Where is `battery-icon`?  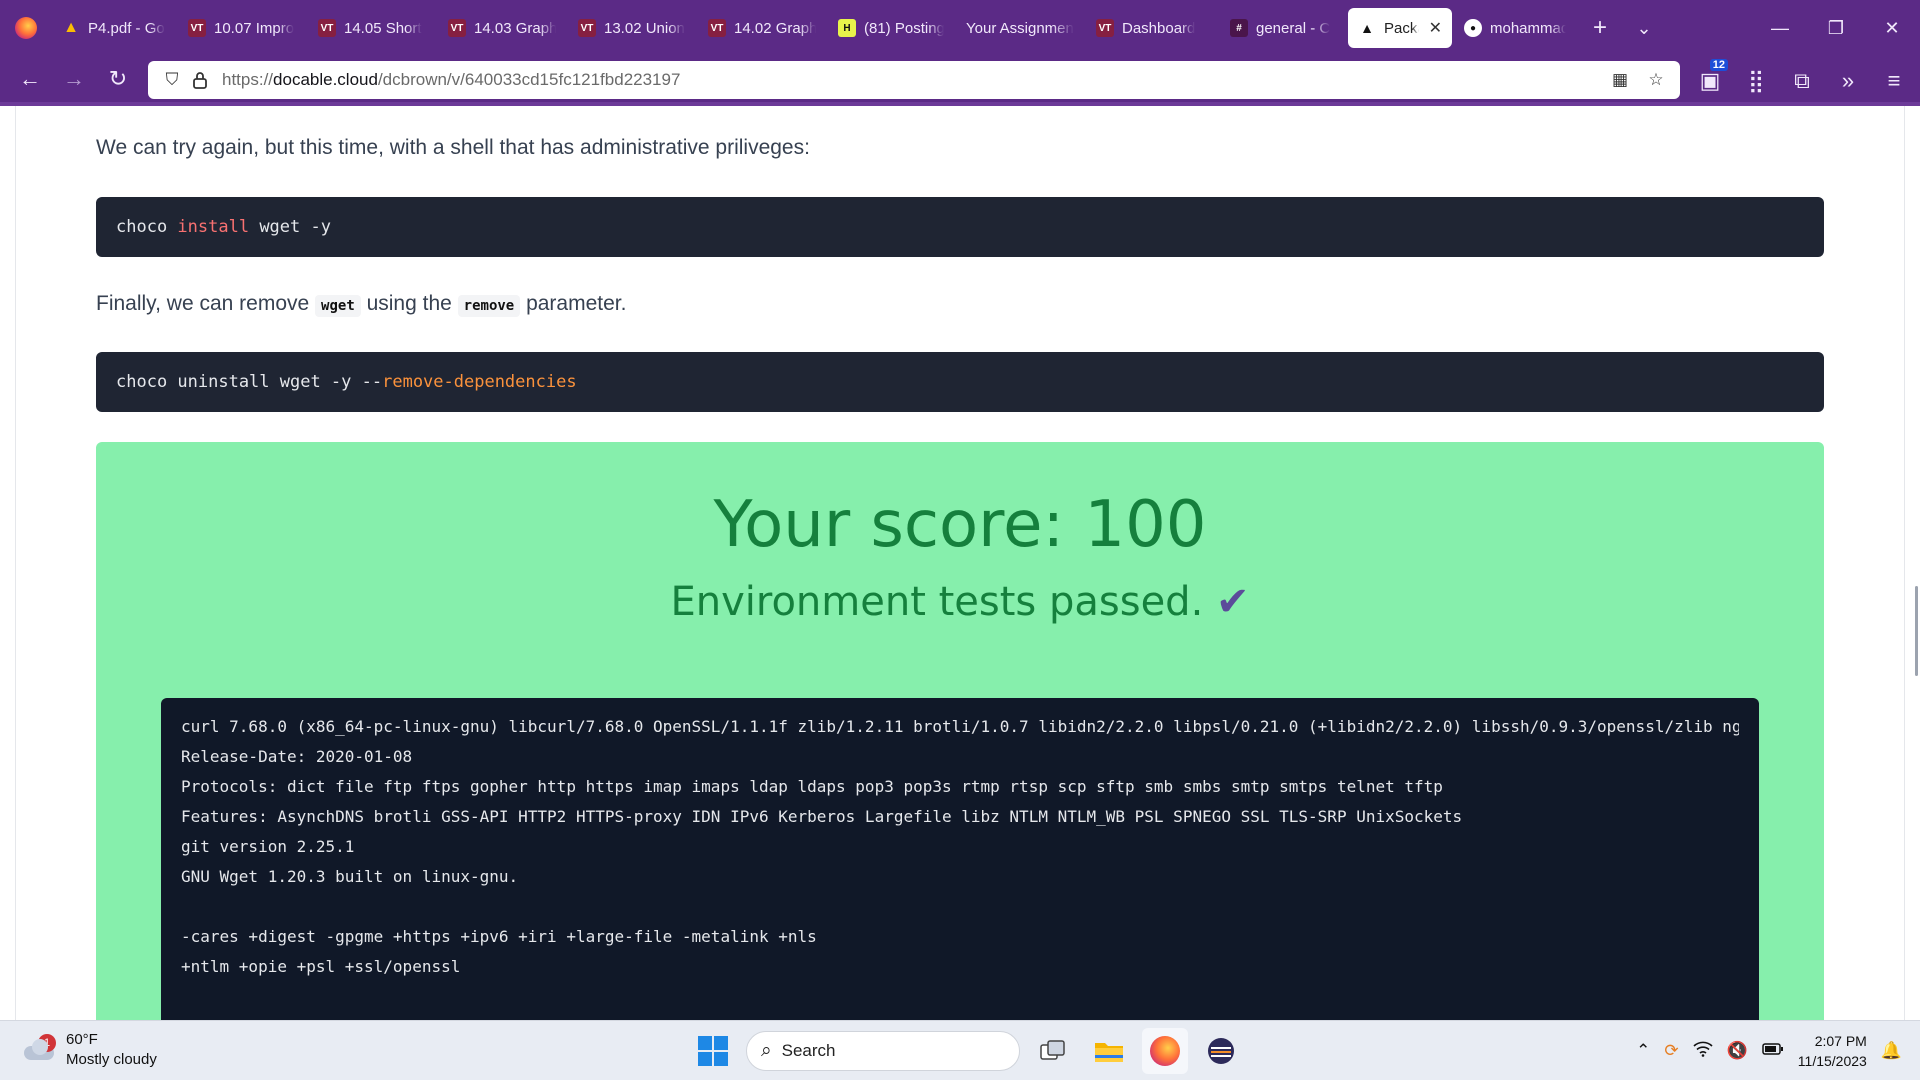
battery-icon is located at coordinates (1773, 1051).